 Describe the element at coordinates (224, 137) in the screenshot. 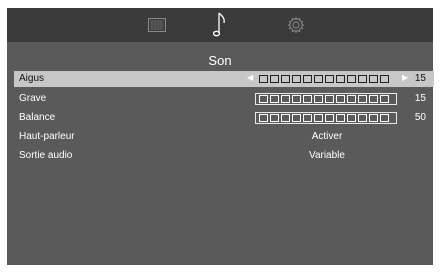

I see `menu-row-speaker: Haut-parleur Activer` at that location.